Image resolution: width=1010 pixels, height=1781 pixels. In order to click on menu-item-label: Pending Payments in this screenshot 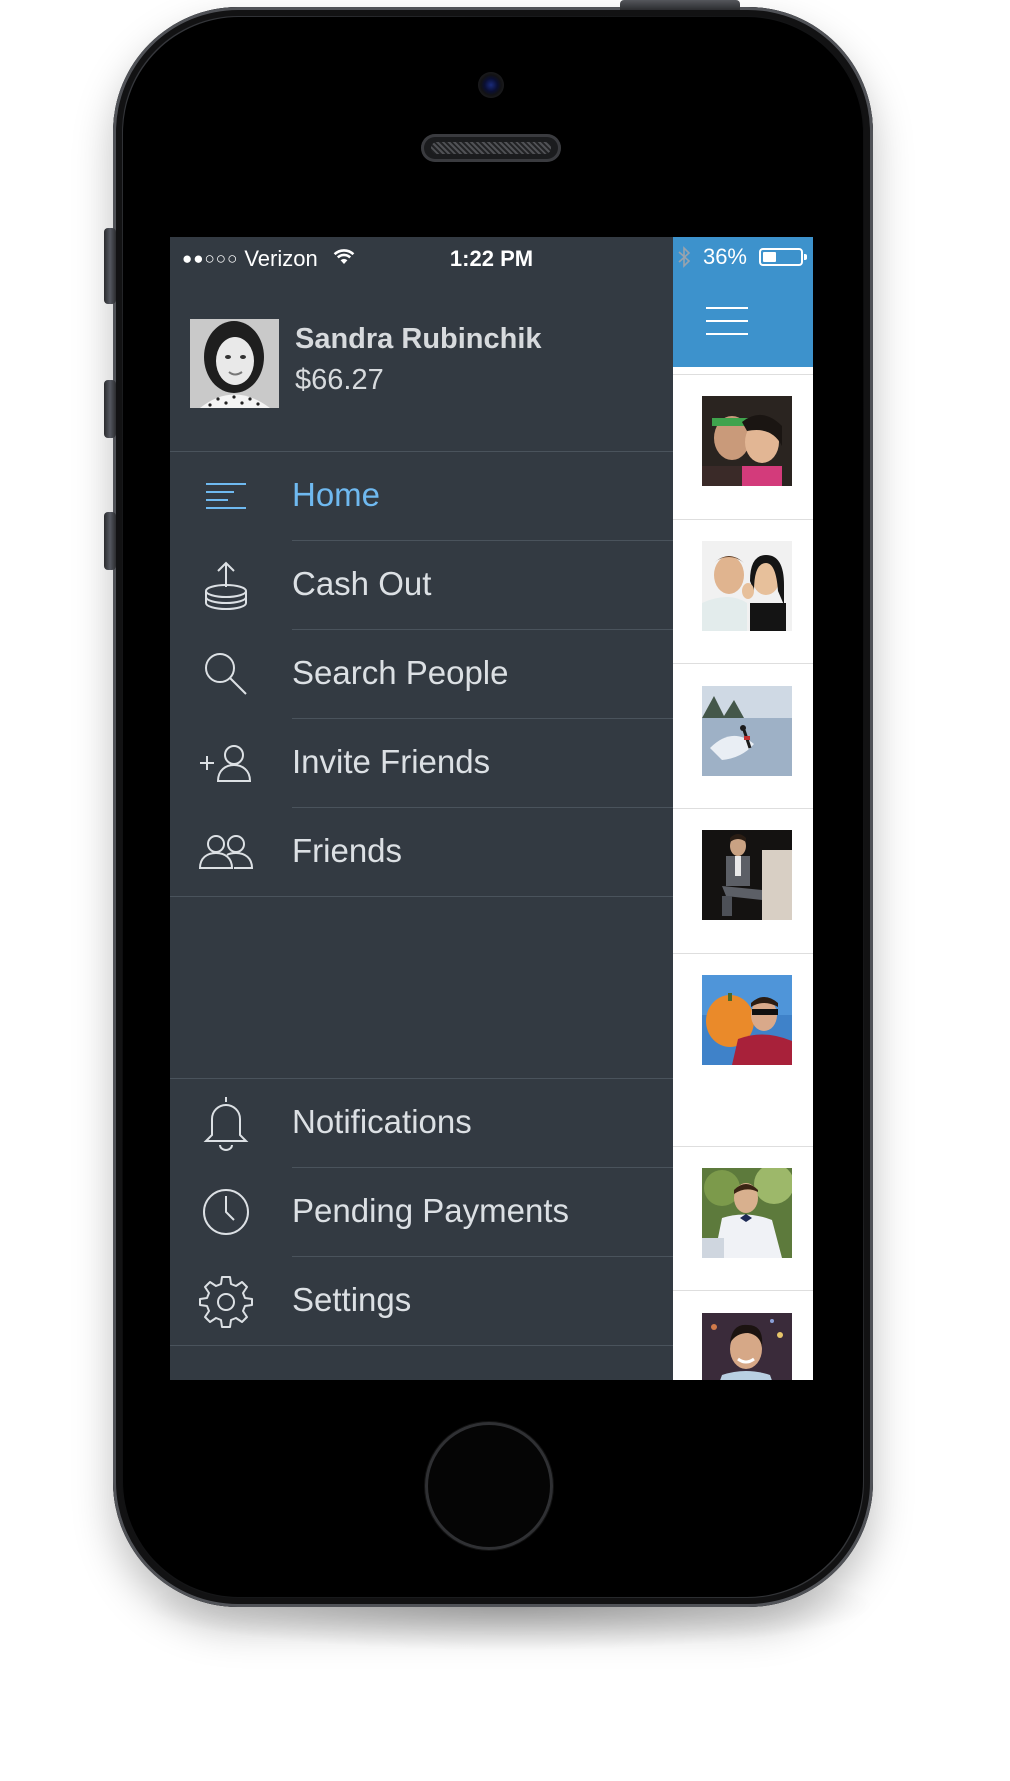, I will do `click(431, 1210)`.